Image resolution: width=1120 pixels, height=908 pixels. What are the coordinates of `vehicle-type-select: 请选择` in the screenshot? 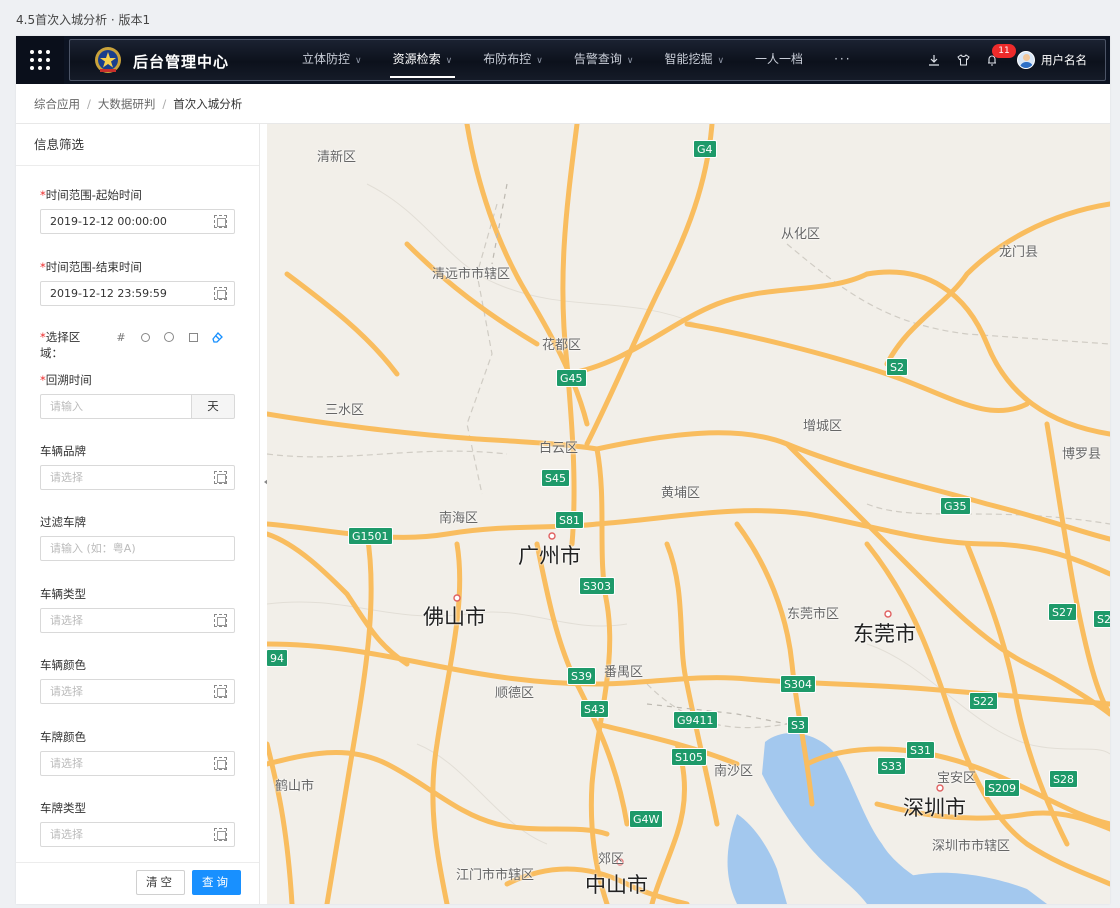 It's located at (137, 620).